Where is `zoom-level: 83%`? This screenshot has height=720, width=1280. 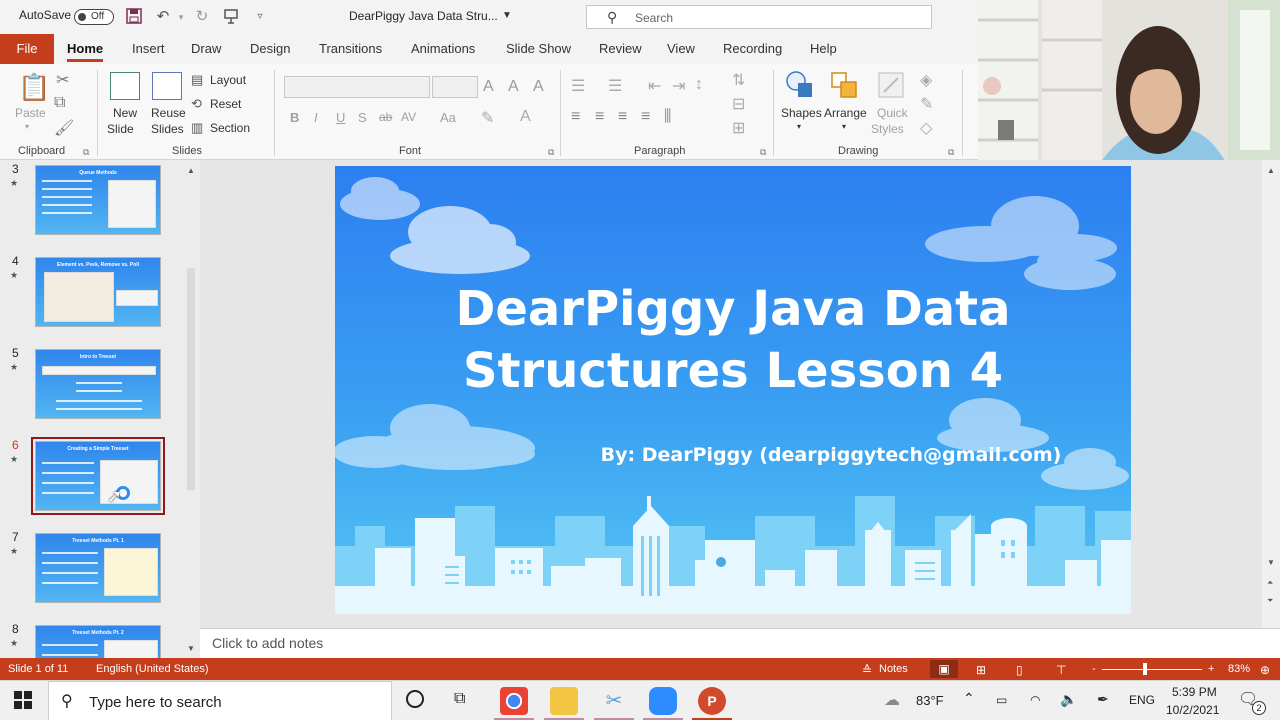
zoom-level: 83% is located at coordinates (1239, 669).